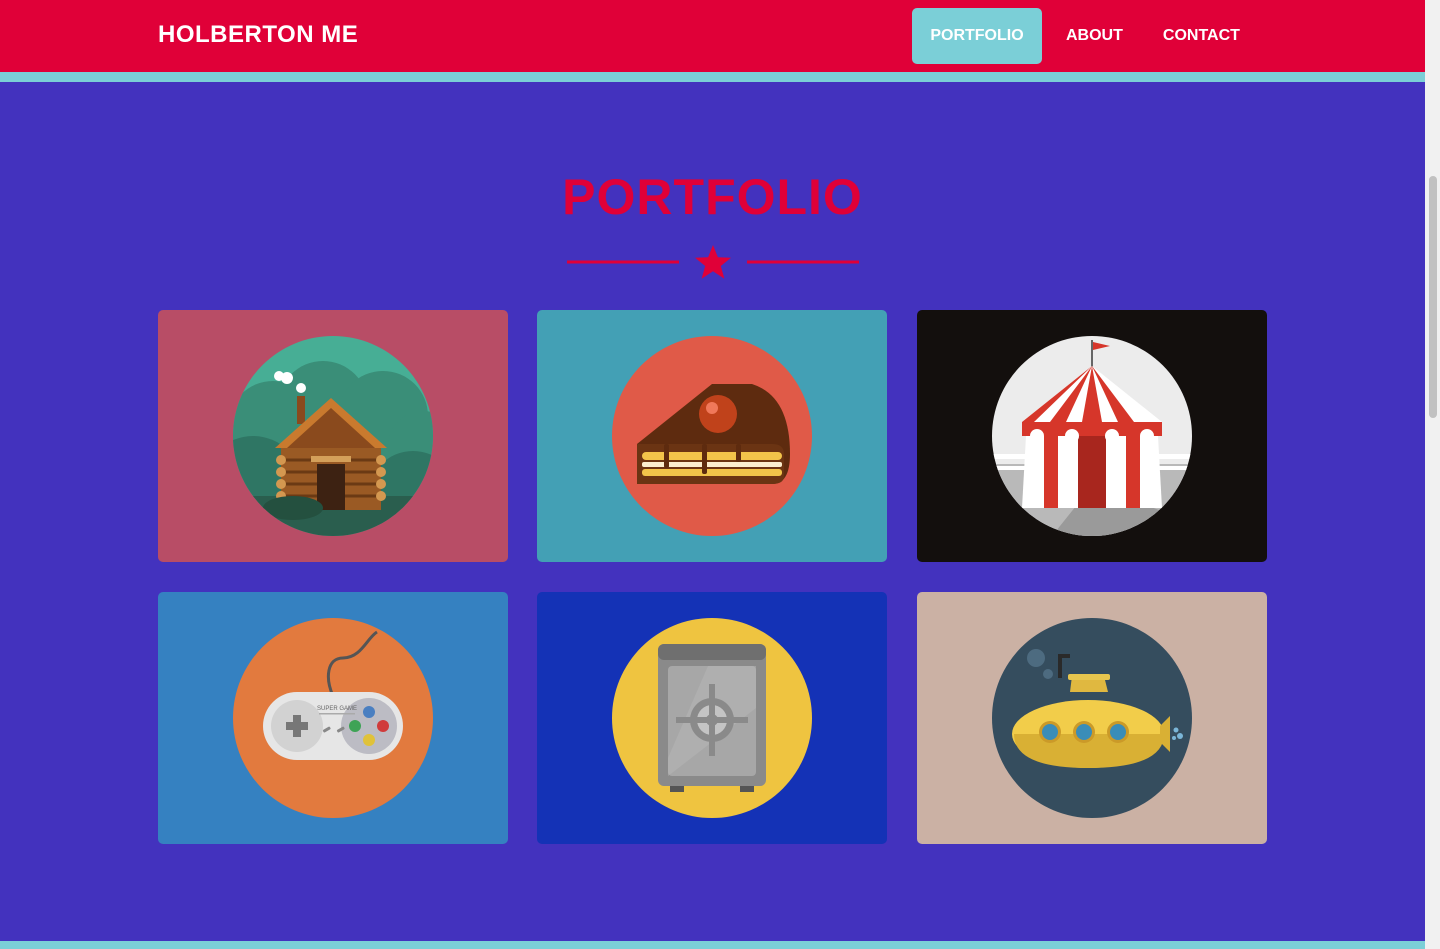 This screenshot has height=949, width=1440. I want to click on portfolio-item-safe, so click(712, 718).